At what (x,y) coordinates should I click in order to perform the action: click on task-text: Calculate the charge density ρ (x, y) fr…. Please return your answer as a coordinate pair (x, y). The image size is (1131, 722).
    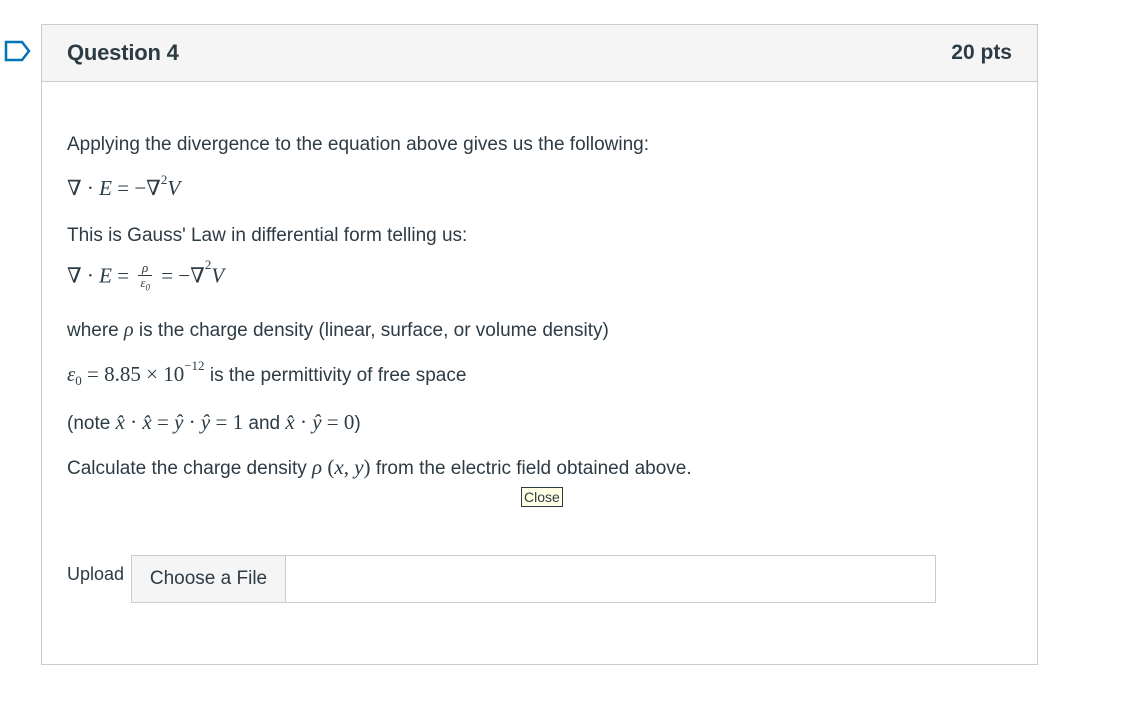
    Looking at the image, I should click on (379, 467).